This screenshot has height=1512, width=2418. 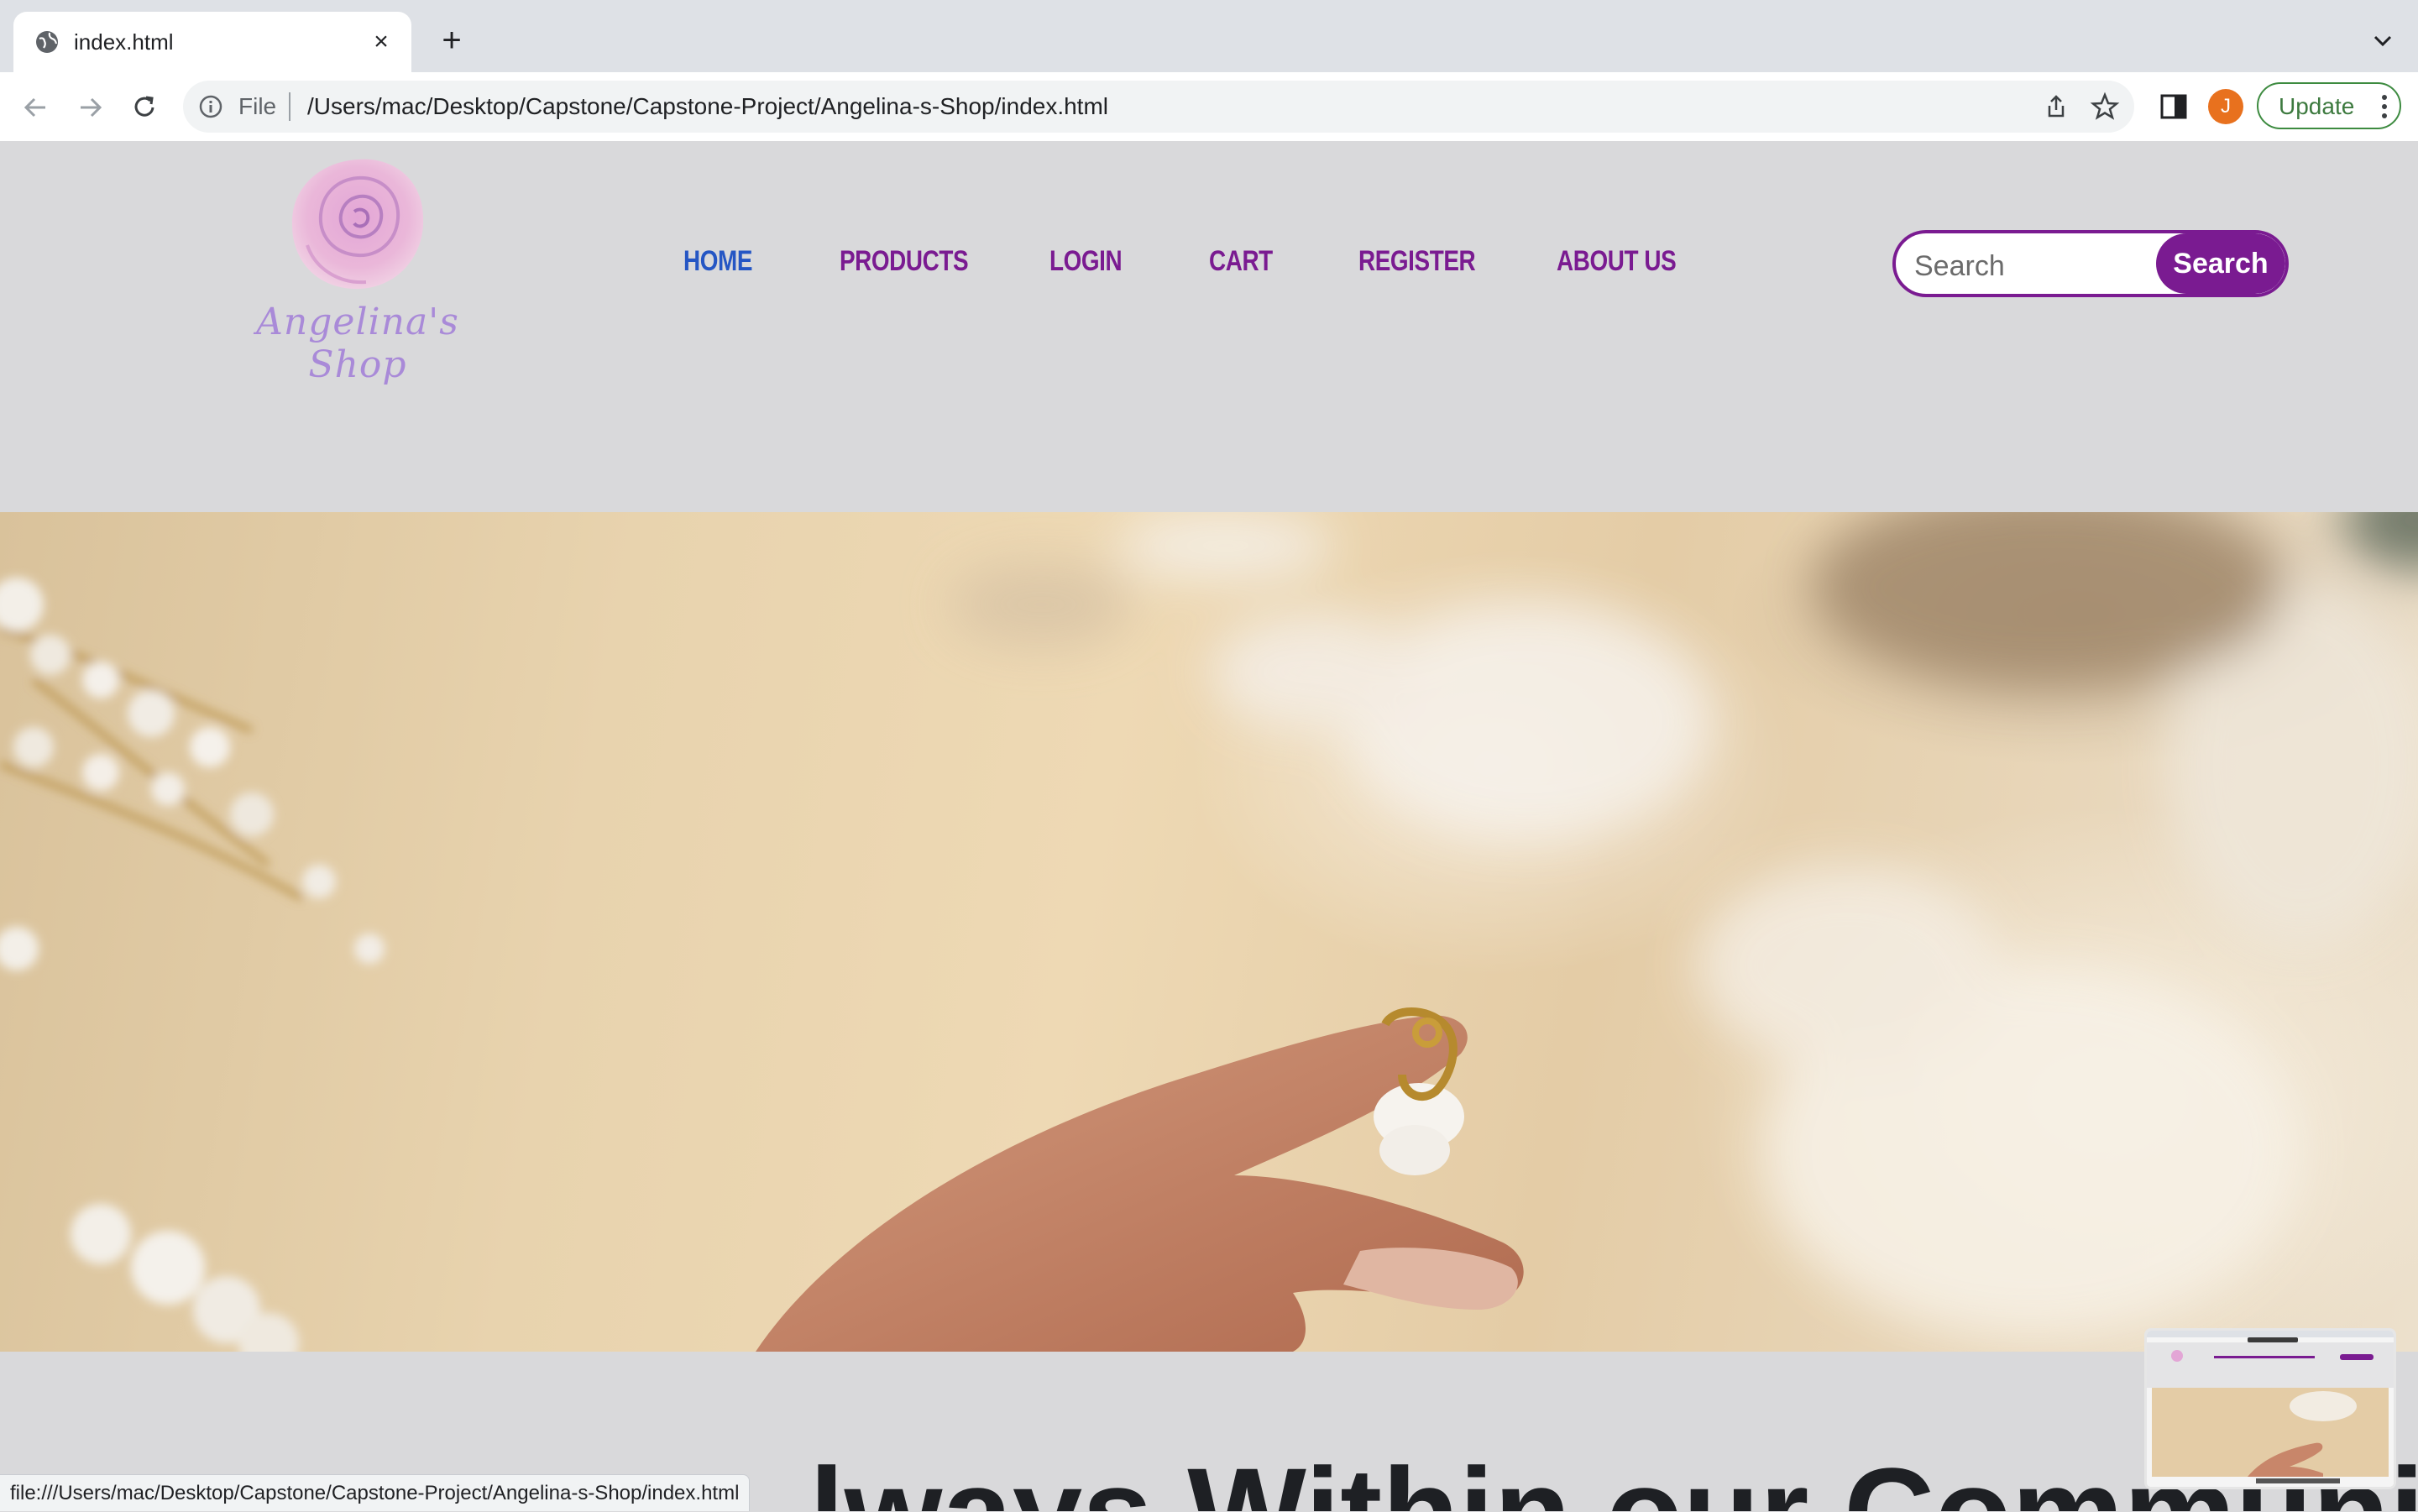 I want to click on bookmark-star-icon, so click(x=2105, y=107).